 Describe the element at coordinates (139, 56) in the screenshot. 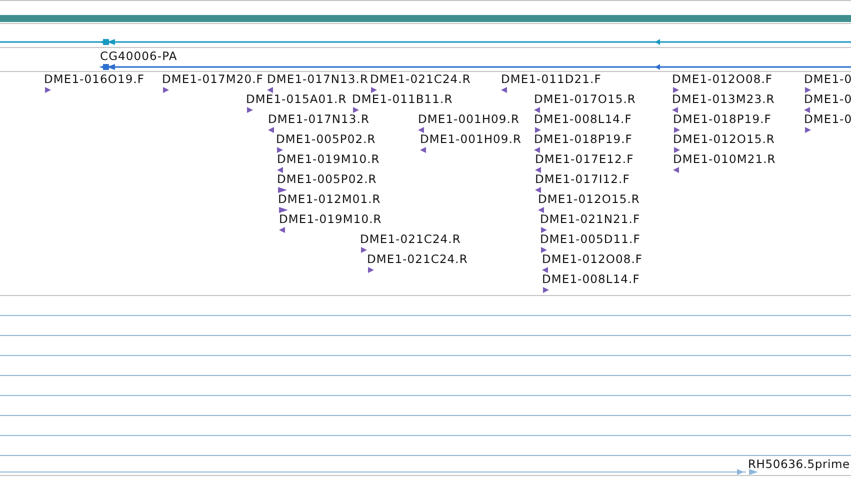

I see `gene-label: CG40006-PA` at that location.